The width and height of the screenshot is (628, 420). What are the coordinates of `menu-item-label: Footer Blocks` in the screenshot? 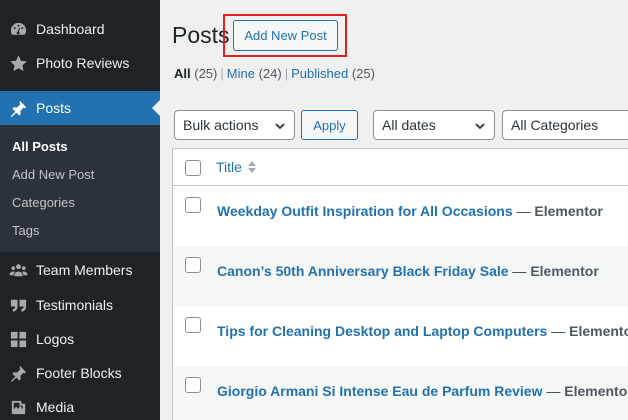 It's located at (79, 373).